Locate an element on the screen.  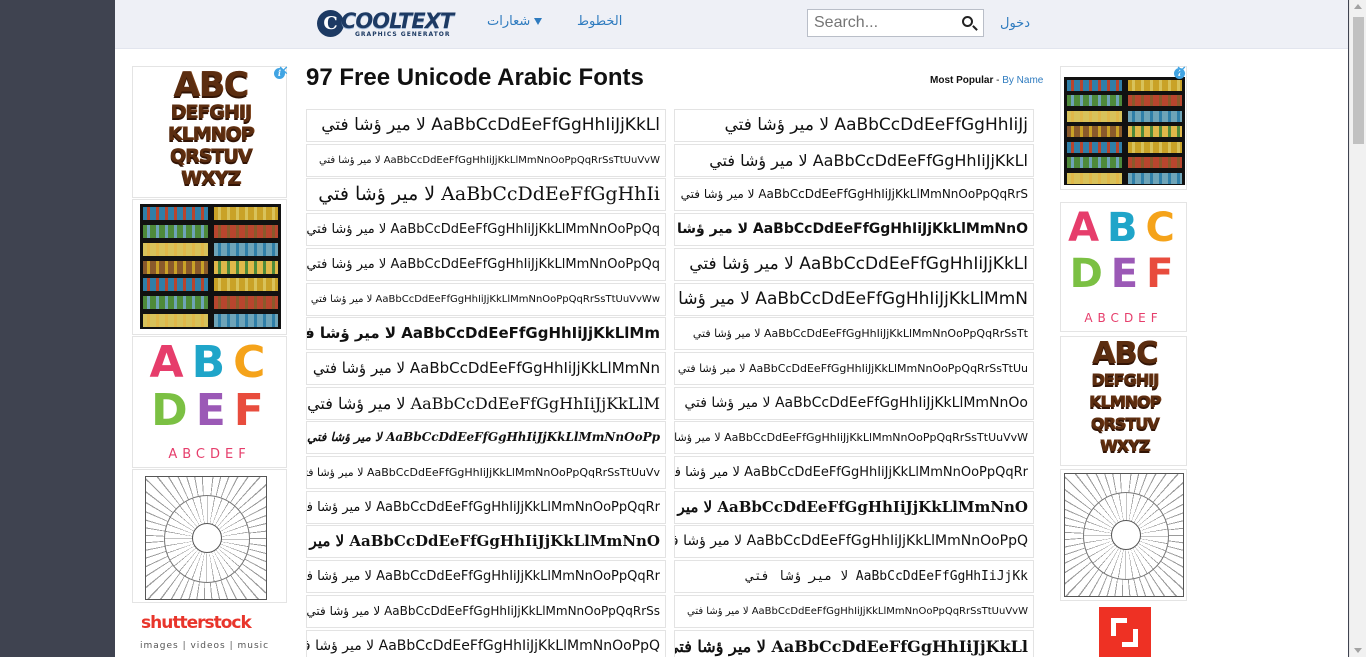
ad-splash-letters-right: ABCDEF ABCDEF is located at coordinates (1123, 267).